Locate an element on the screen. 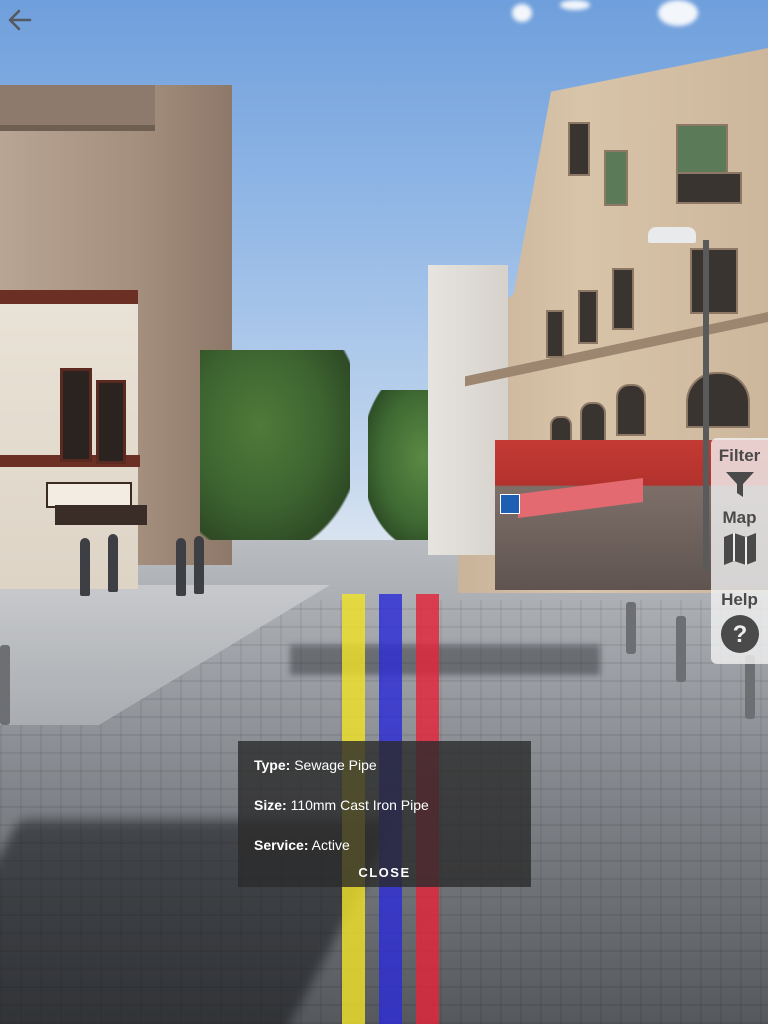  side-menu: Filter Map Help ? is located at coordinates (739, 551).